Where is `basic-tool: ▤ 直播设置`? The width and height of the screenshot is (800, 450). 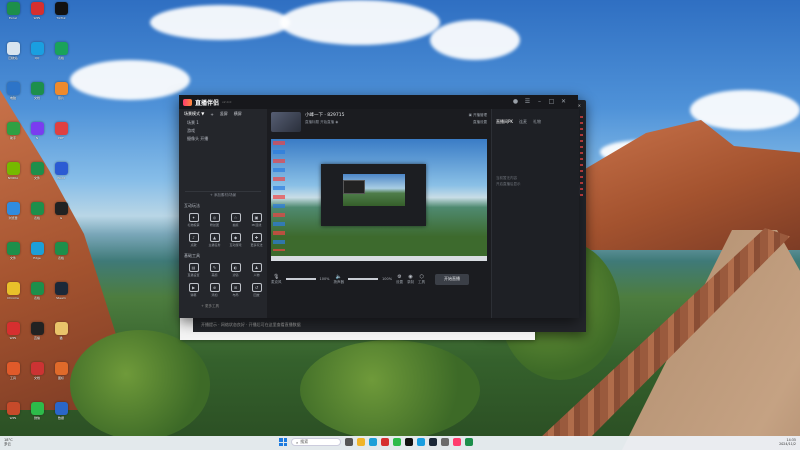 basic-tool: ▤ 直播设置 is located at coordinates (193, 270).